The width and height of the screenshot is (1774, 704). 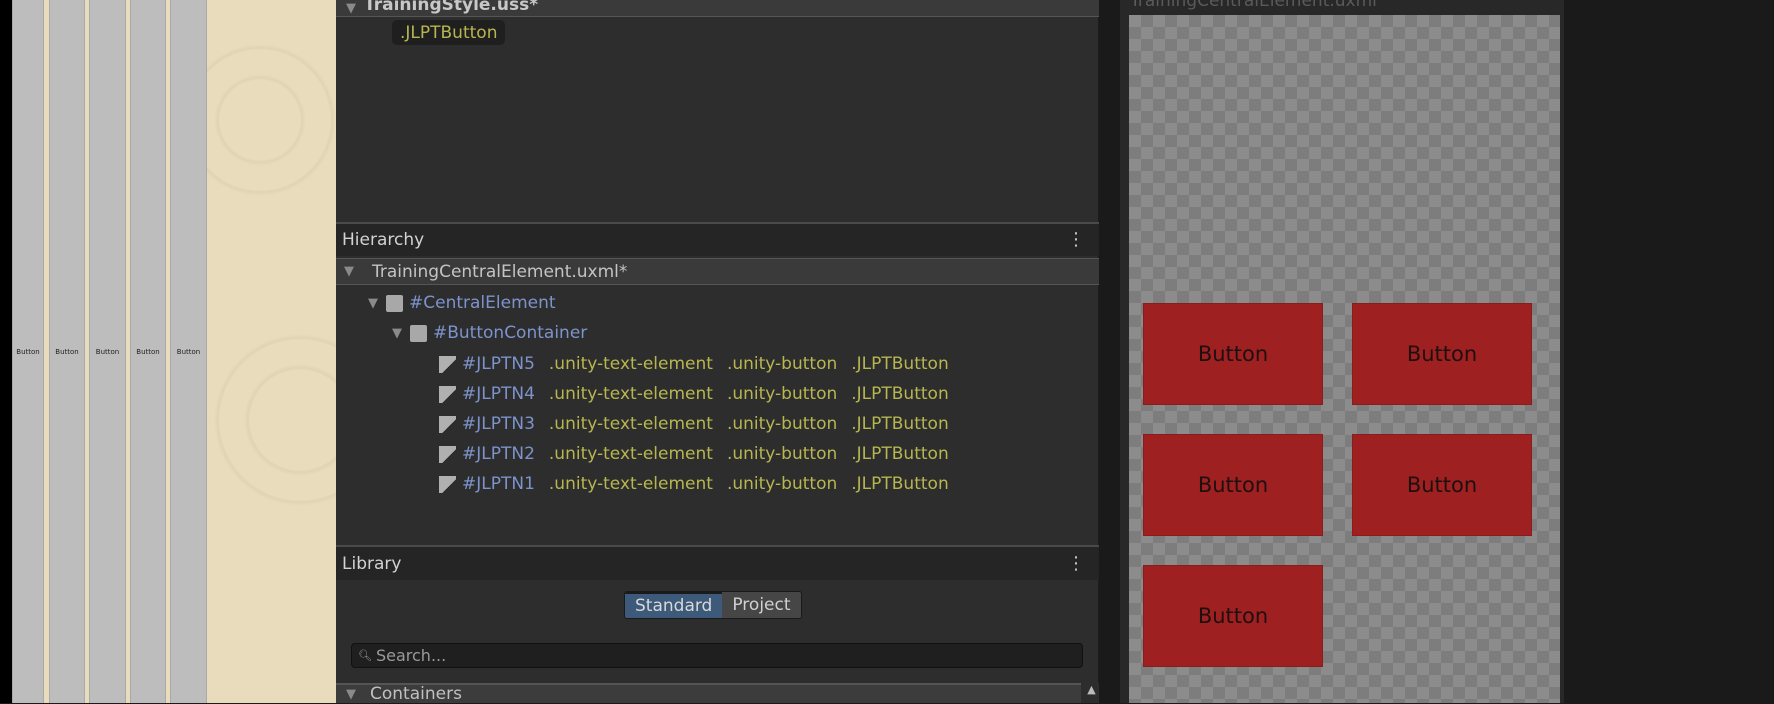 What do you see at coordinates (372, 563) in the screenshot?
I see `library-title: Library` at bounding box center [372, 563].